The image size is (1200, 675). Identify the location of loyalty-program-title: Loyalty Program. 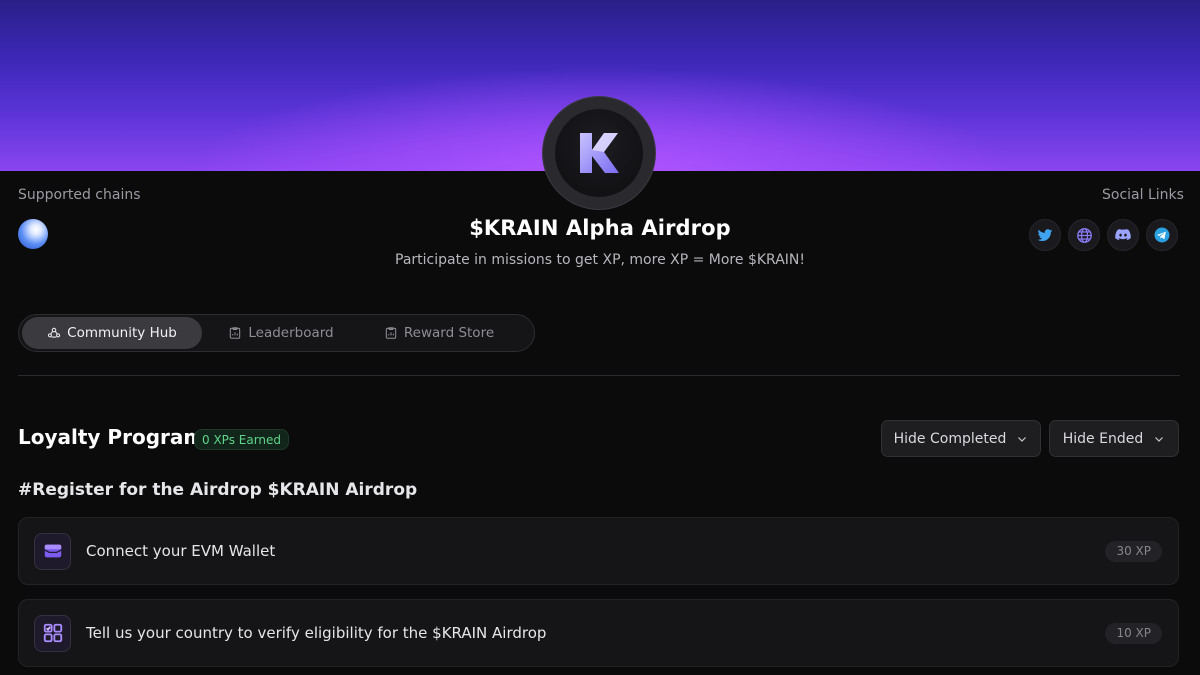
(111, 437).